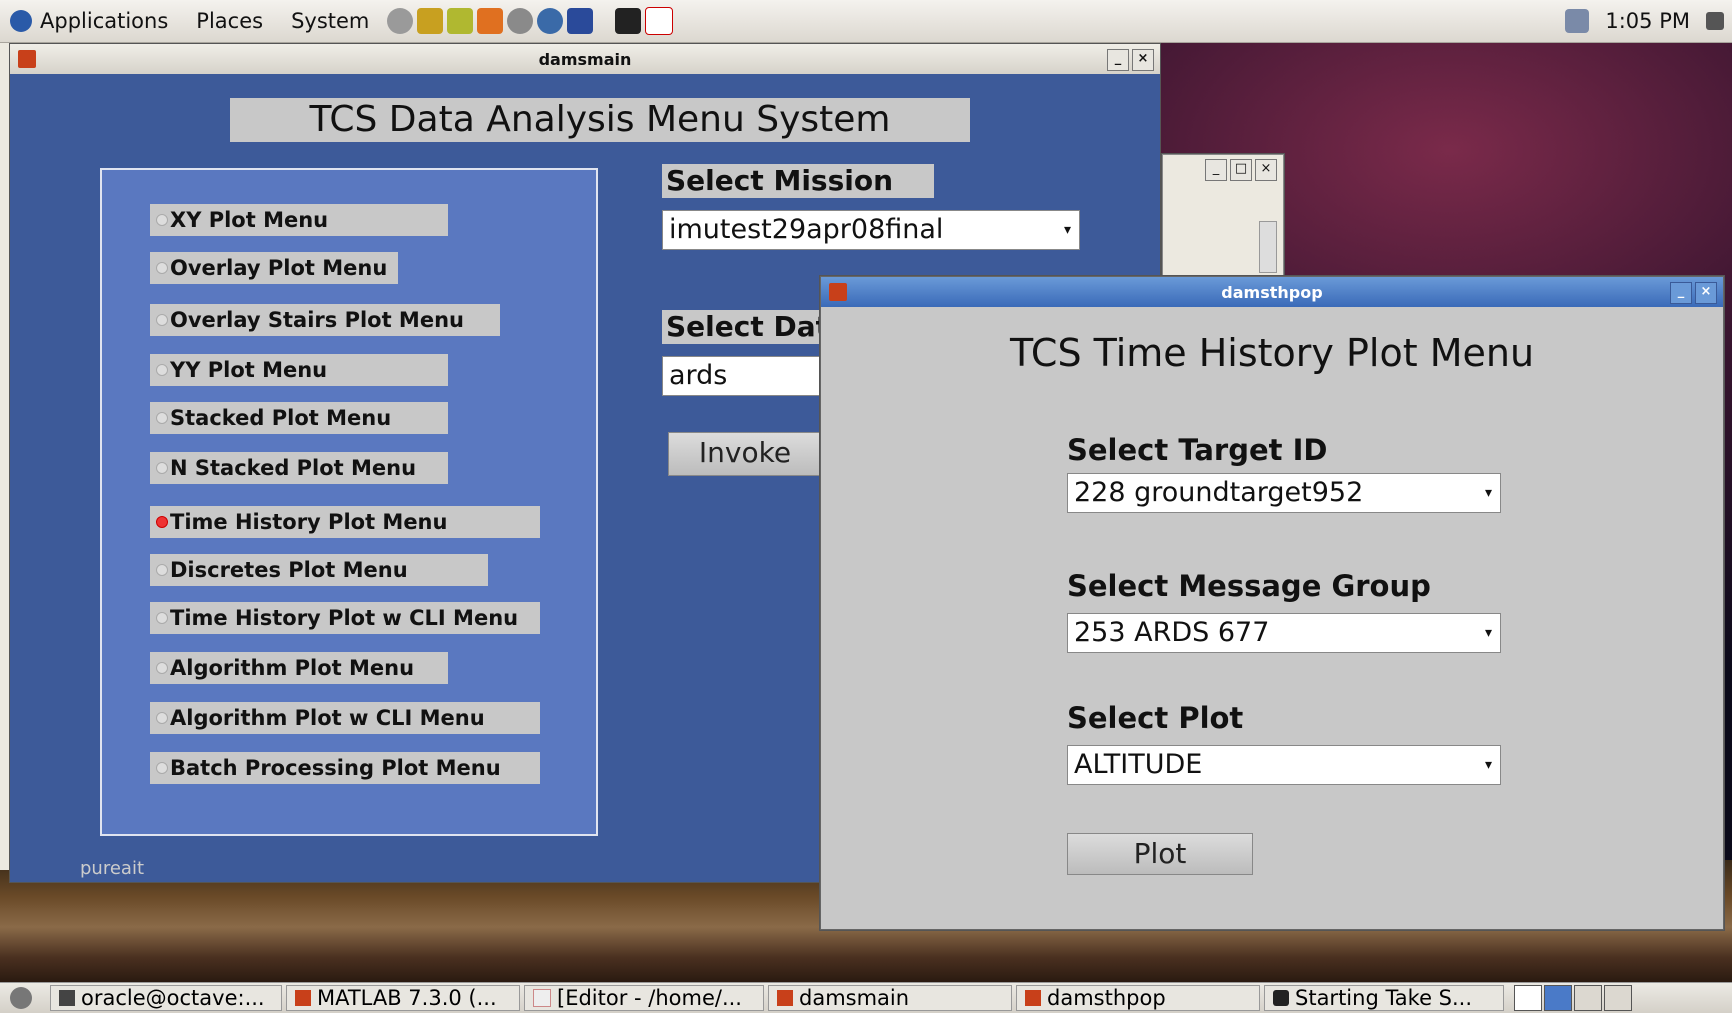 The height and width of the screenshot is (1013, 1732). Describe the element at coordinates (67, 998) in the screenshot. I see `terminal-icon` at that location.